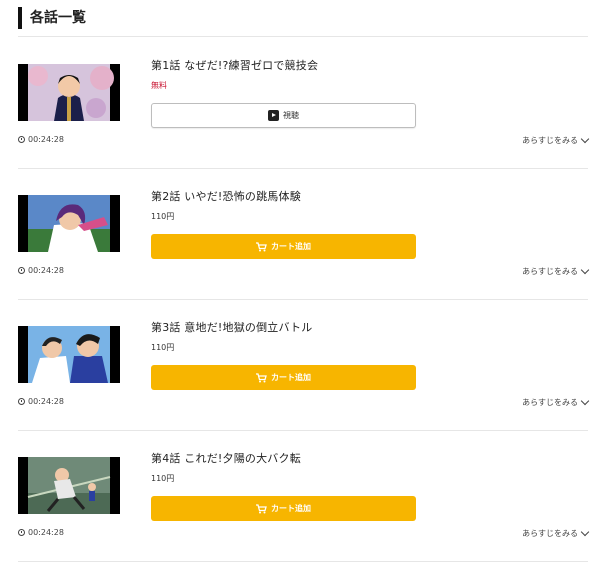 Image resolution: width=600 pixels, height=562 pixels. I want to click on episode-title: 第2話 いやだ!恐怖の跳馬体験, so click(226, 196).